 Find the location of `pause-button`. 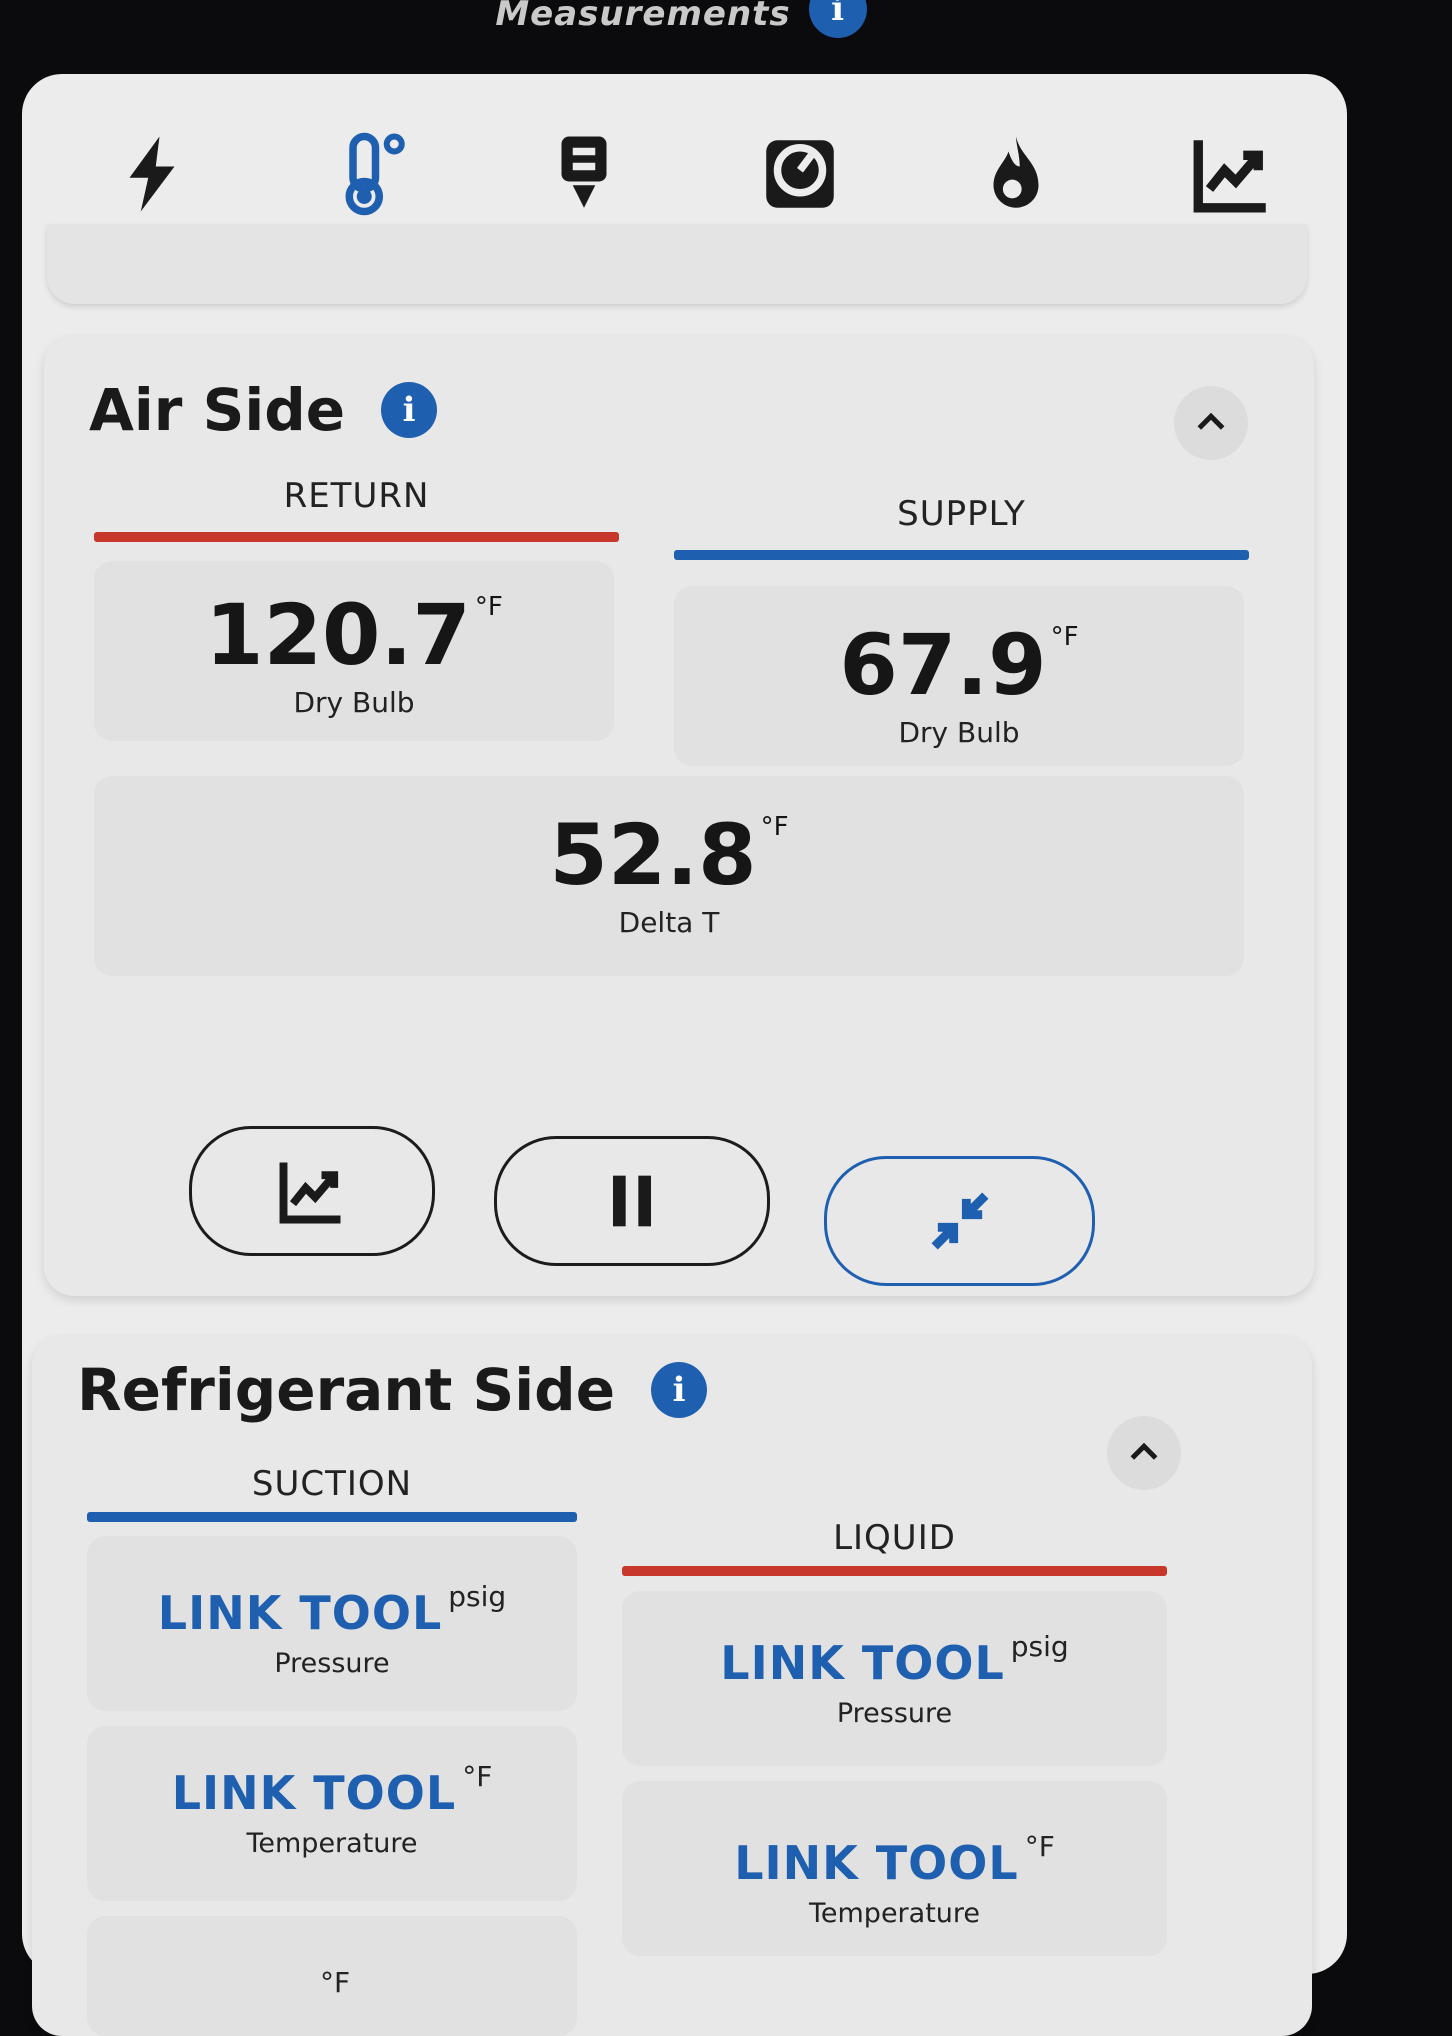

pause-button is located at coordinates (632, 1201).